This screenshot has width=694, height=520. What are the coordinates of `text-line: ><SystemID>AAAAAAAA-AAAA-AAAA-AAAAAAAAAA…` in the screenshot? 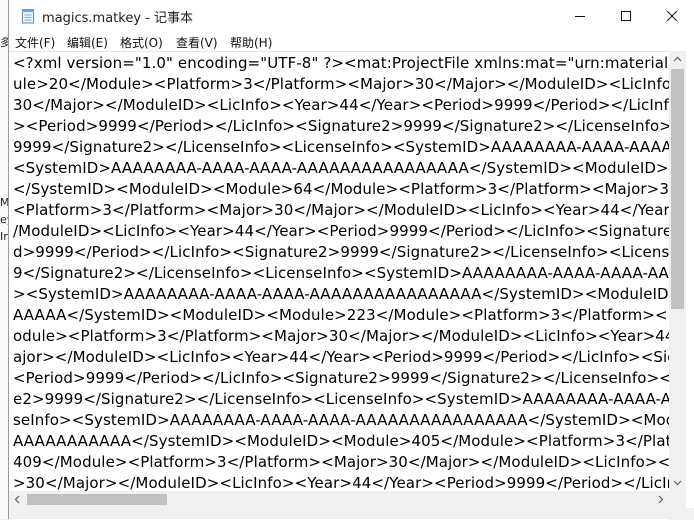 It's located at (341, 294).